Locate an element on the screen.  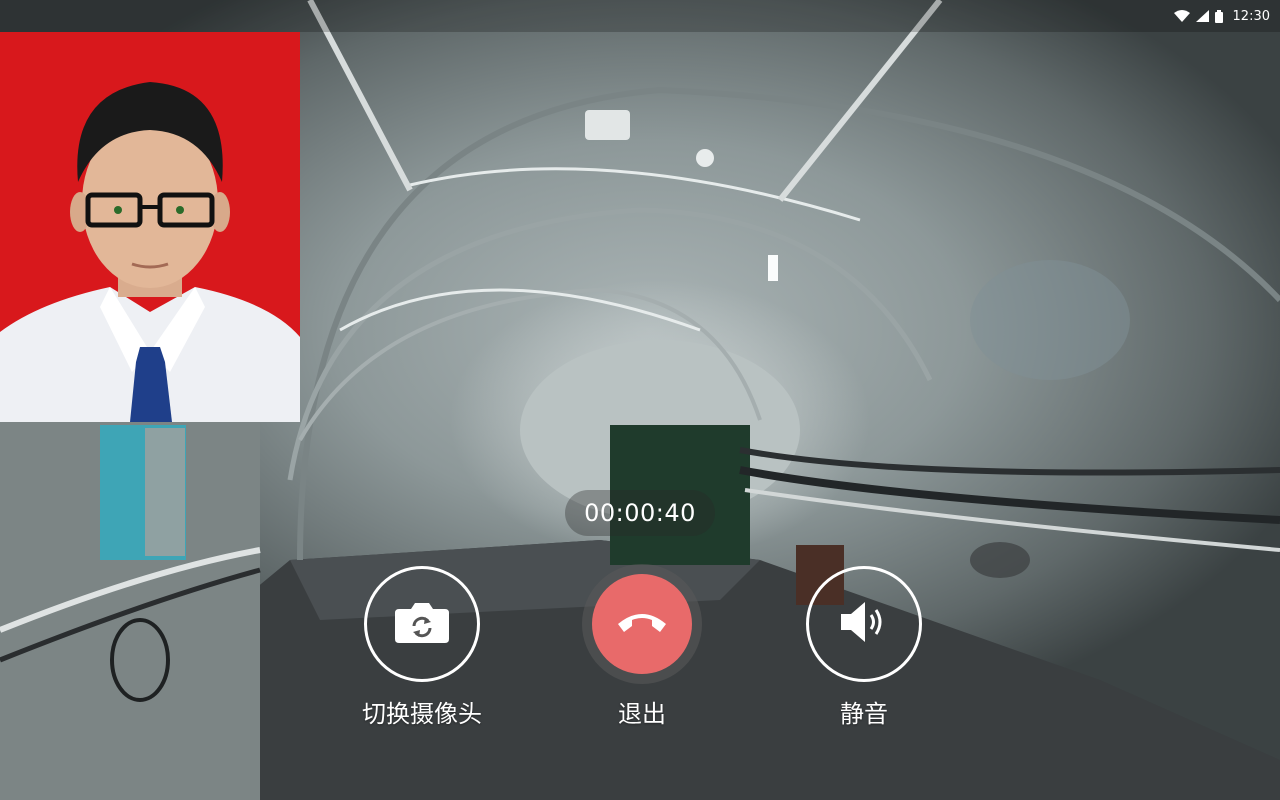
hangup-label: 退出 is located at coordinates (642, 714).